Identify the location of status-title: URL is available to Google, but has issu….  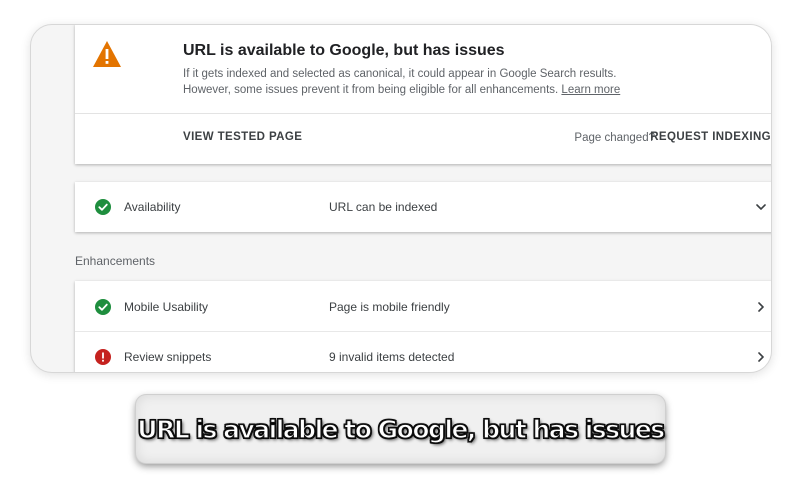
(344, 50).